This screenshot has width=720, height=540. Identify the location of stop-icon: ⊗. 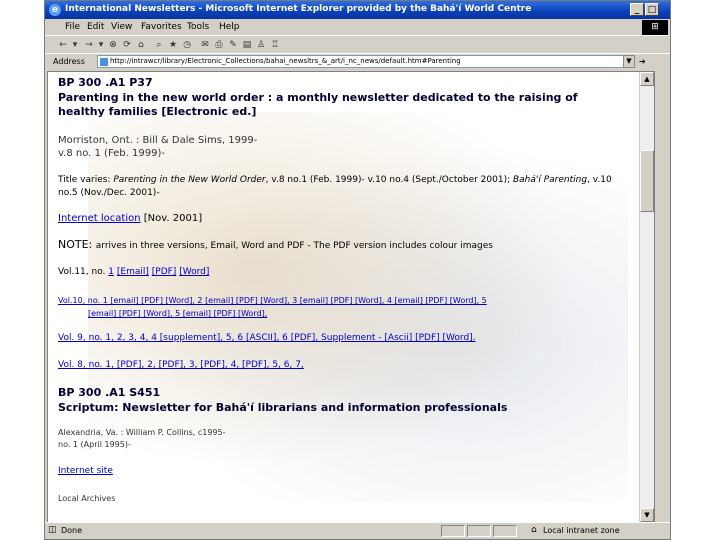
(113, 45).